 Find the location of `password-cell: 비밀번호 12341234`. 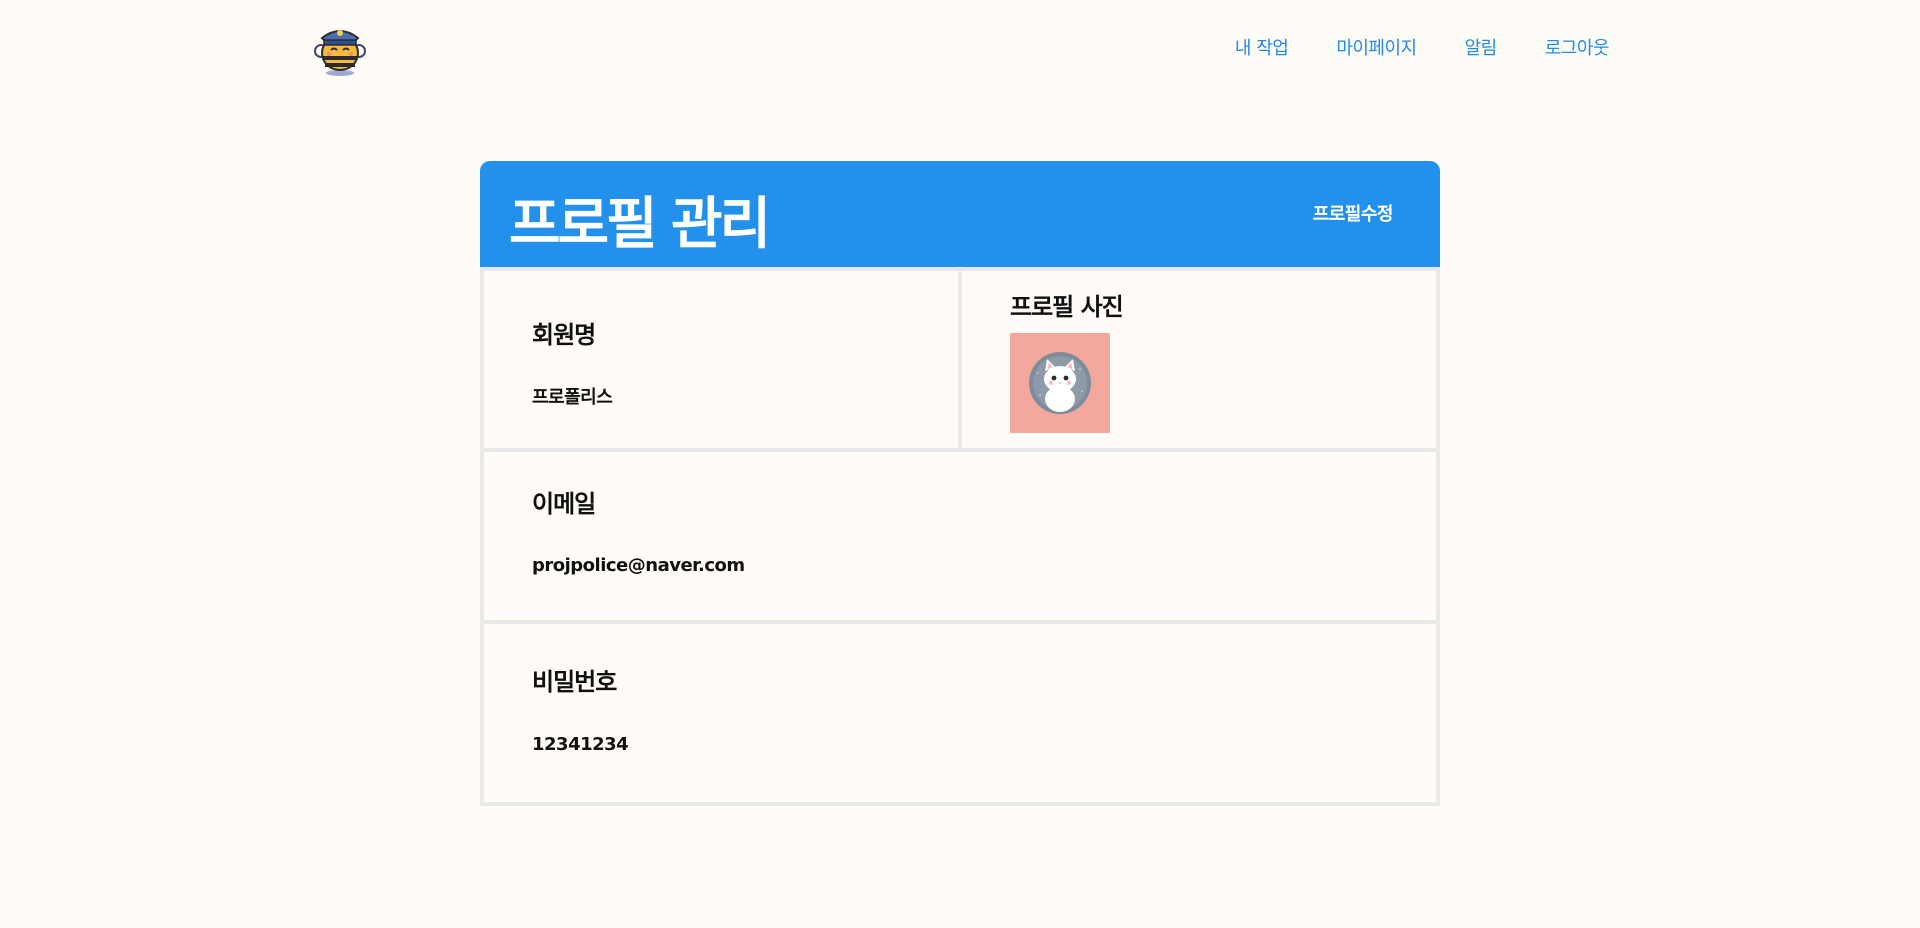

password-cell: 비밀번호 12341234 is located at coordinates (960, 713).